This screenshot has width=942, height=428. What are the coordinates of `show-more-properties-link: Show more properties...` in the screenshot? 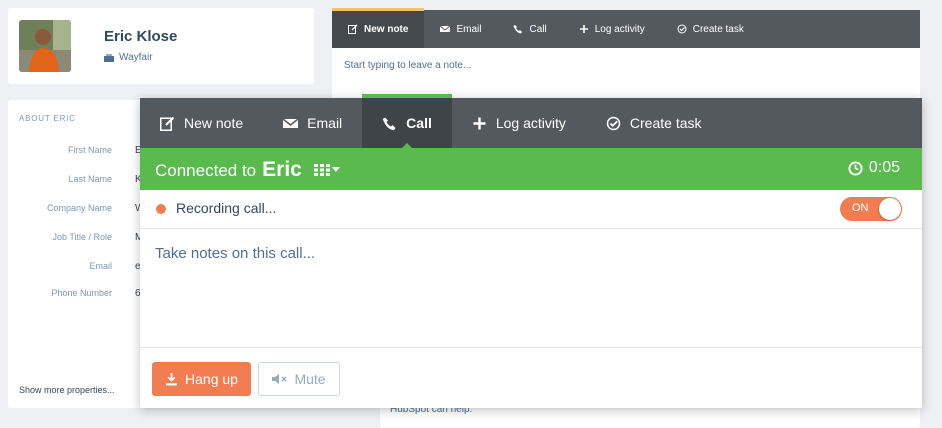 It's located at (67, 390).